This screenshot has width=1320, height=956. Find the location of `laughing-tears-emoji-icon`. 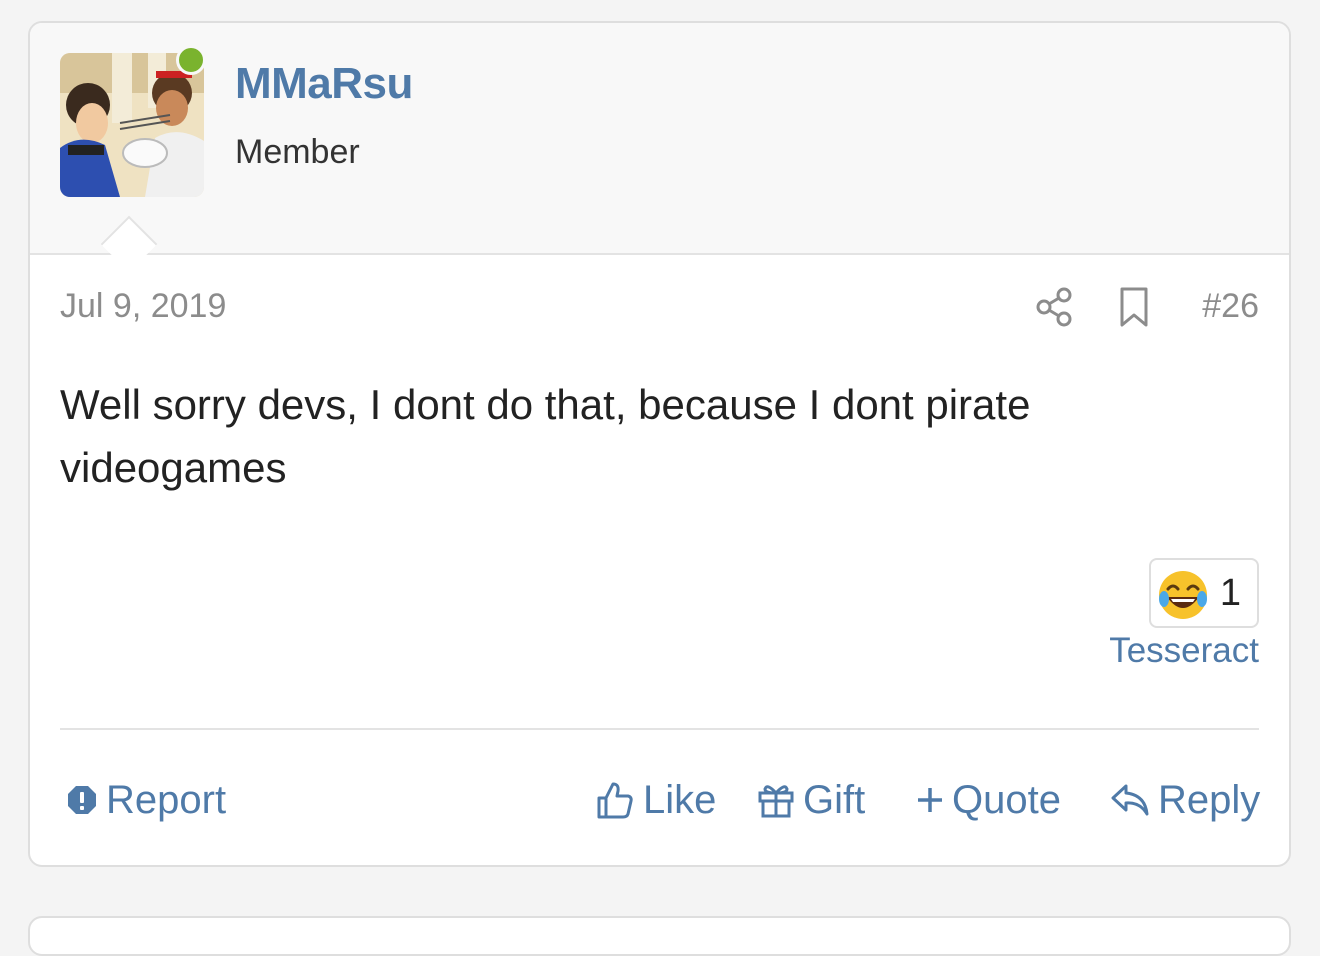

laughing-tears-emoji-icon is located at coordinates (1183, 595).